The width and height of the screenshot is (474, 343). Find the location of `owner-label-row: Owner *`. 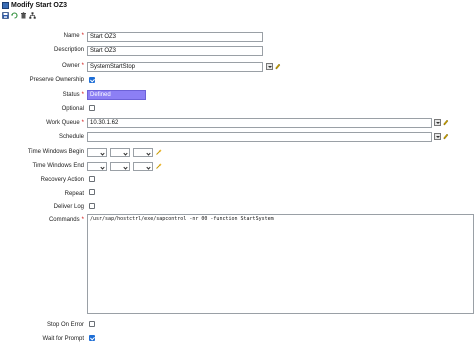

owner-label-row: Owner * is located at coordinates (42, 66).